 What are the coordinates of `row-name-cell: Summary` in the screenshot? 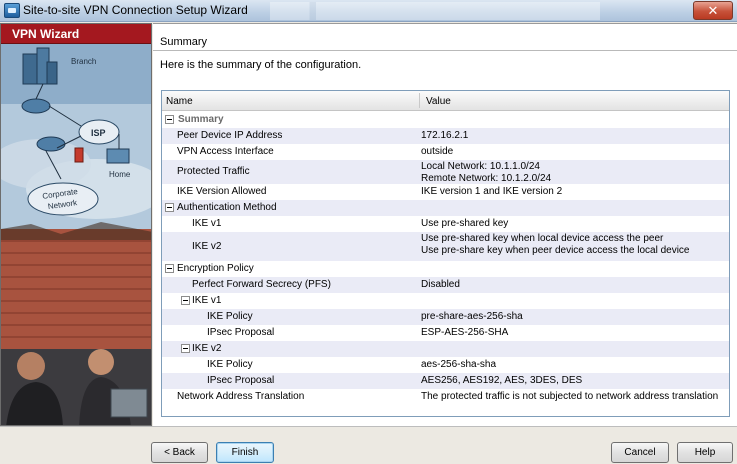 It's located at (290, 120).